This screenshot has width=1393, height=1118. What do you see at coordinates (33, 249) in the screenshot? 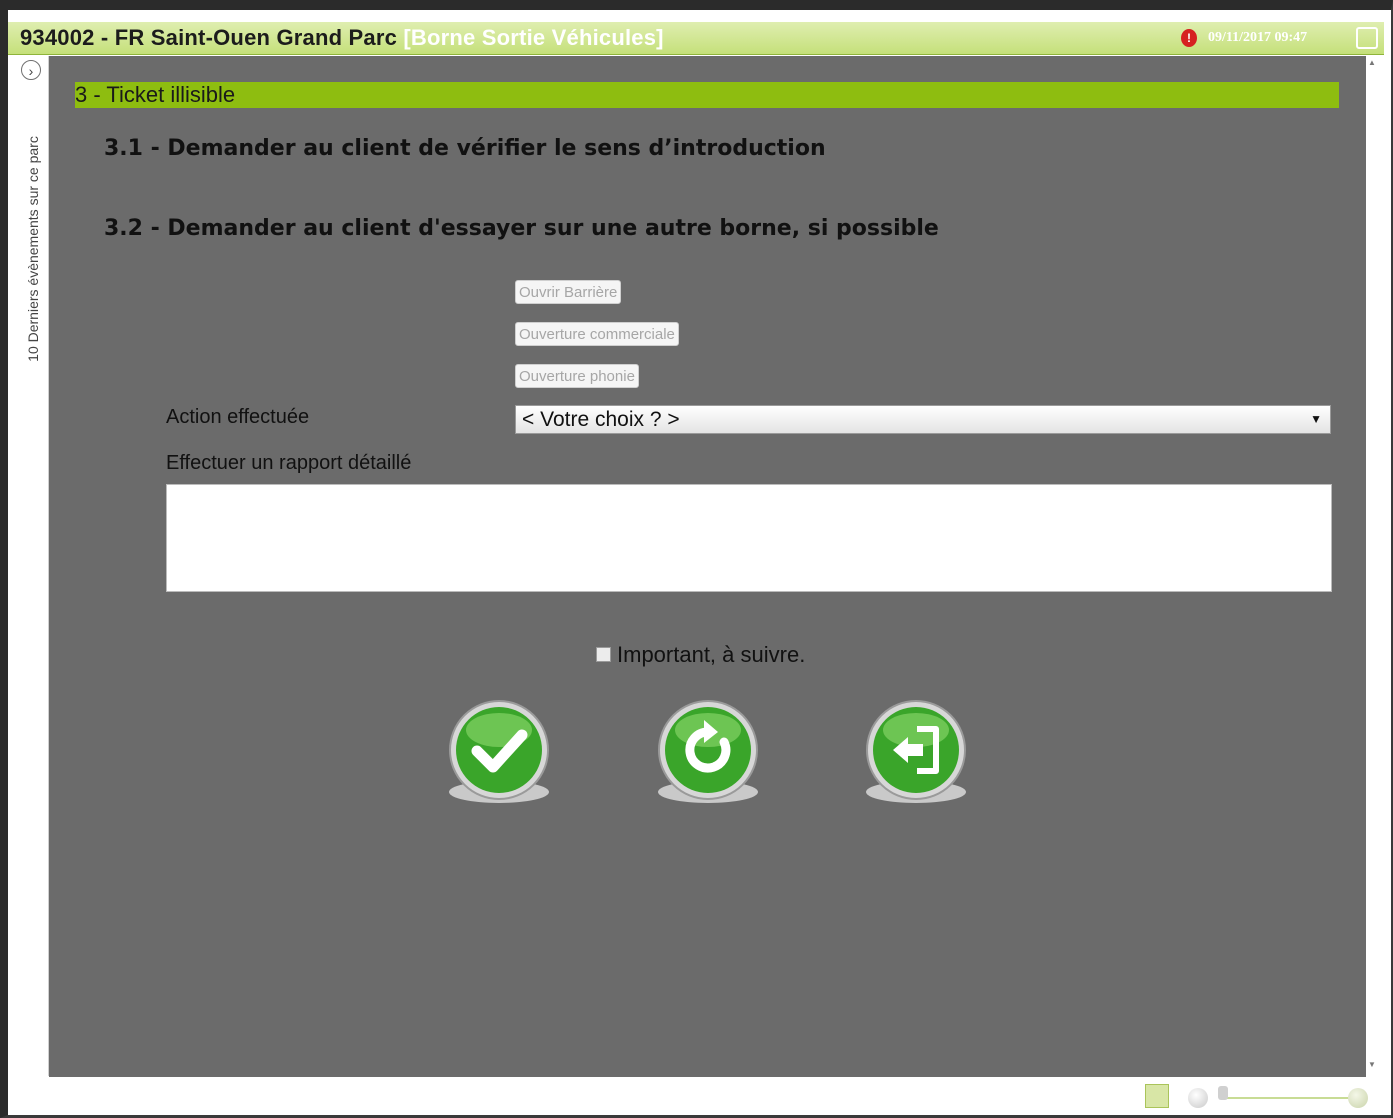
I see `sidebar-label: 10 Derniers évènements sur ce parc` at bounding box center [33, 249].